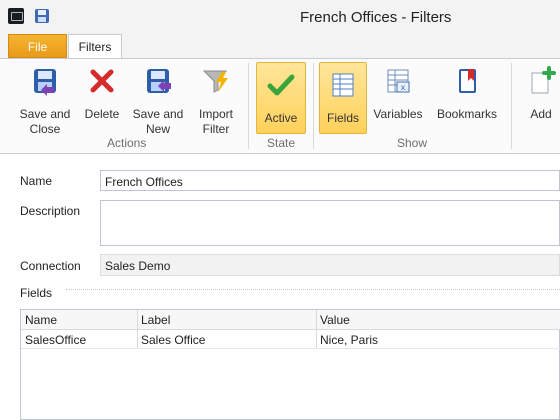 This screenshot has width=560, height=420. What do you see at coordinates (376, 17) in the screenshot?
I see `window-title: French Offices - Filters` at bounding box center [376, 17].